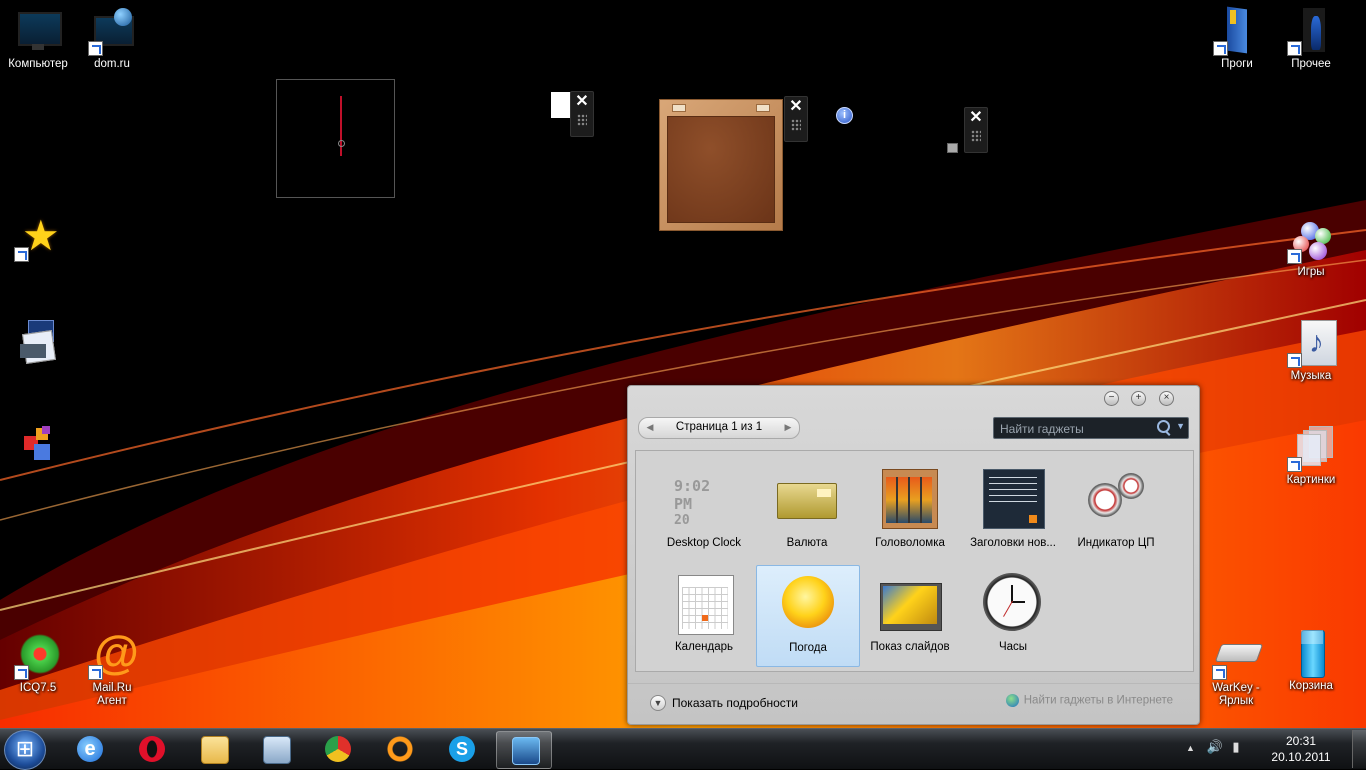  Describe the element at coordinates (1080, 429) in the screenshot. I see `search-input` at that location.